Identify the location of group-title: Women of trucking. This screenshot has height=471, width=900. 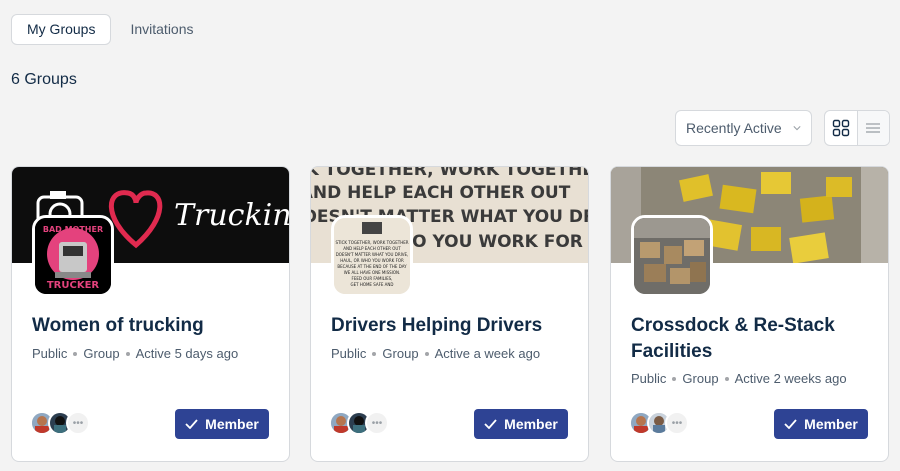
(152, 326).